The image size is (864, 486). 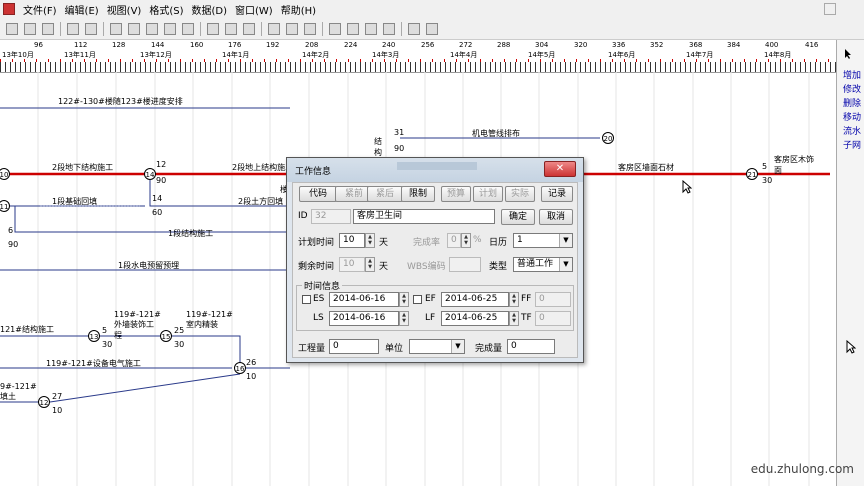 I want to click on duration-label: 6, so click(x=11, y=230).